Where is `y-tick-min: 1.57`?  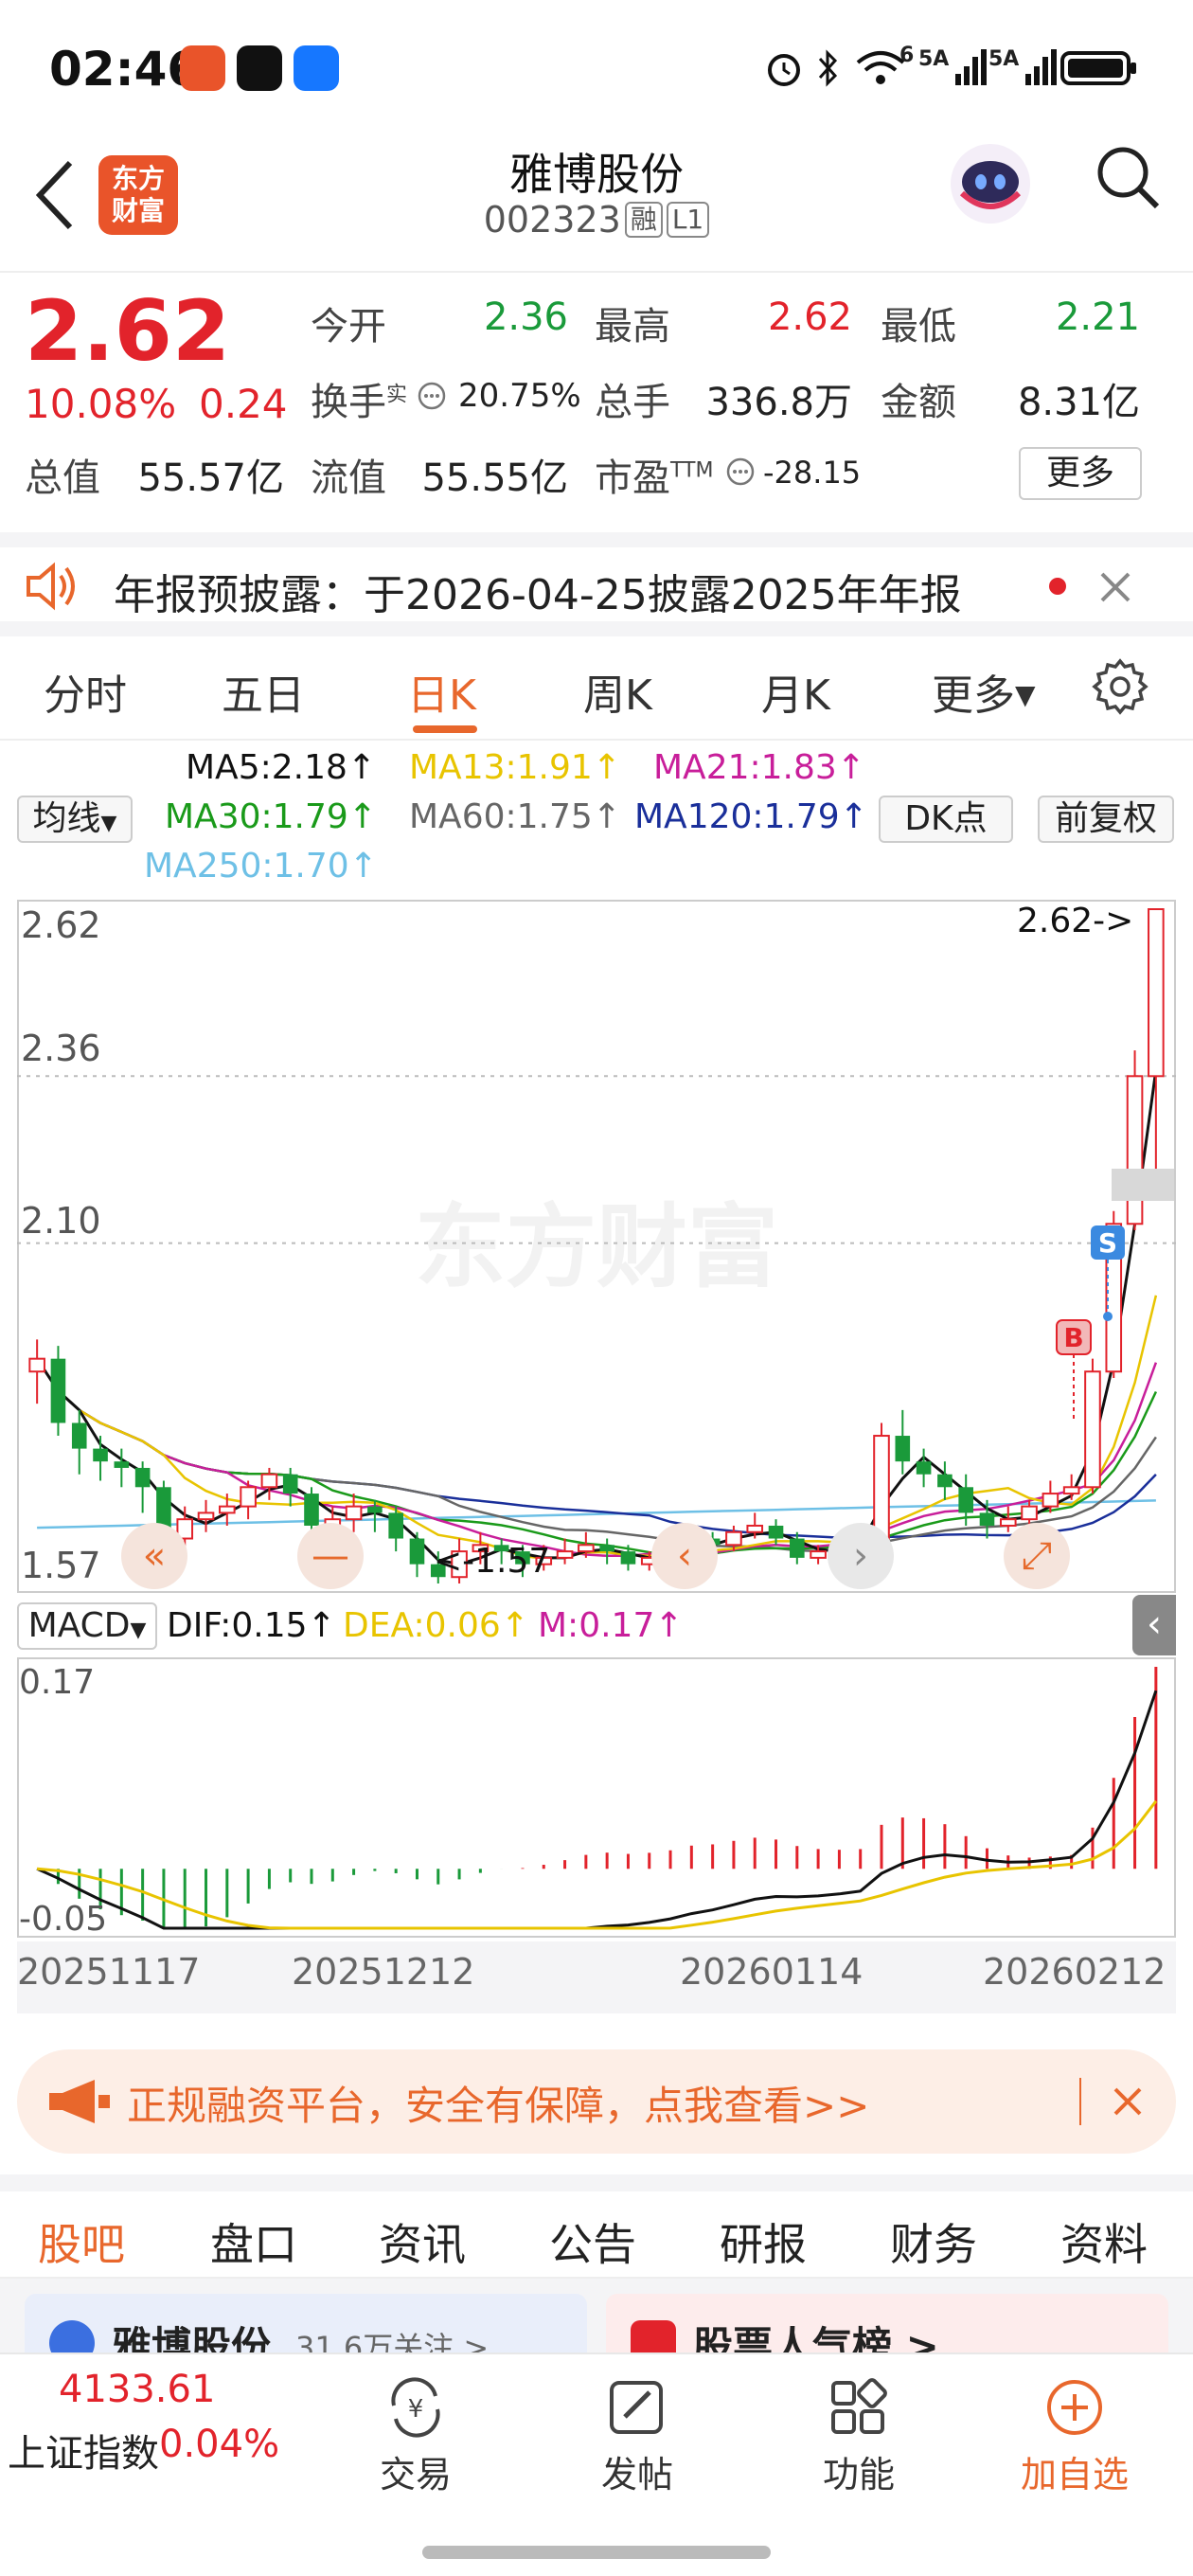 y-tick-min: 1.57 is located at coordinates (61, 1565).